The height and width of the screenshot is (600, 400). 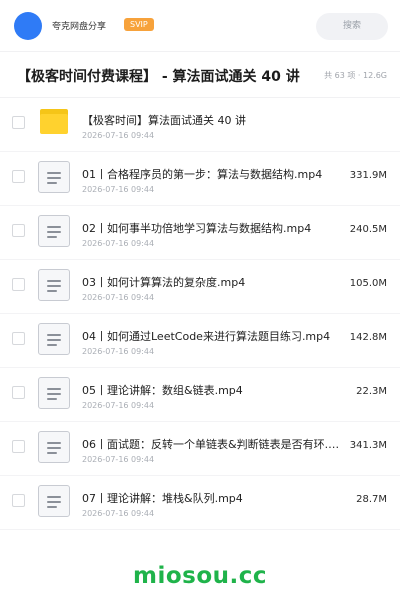 What do you see at coordinates (214, 120) in the screenshot?
I see `file-name: 【极客时间】算法面试通关 40 讲` at bounding box center [214, 120].